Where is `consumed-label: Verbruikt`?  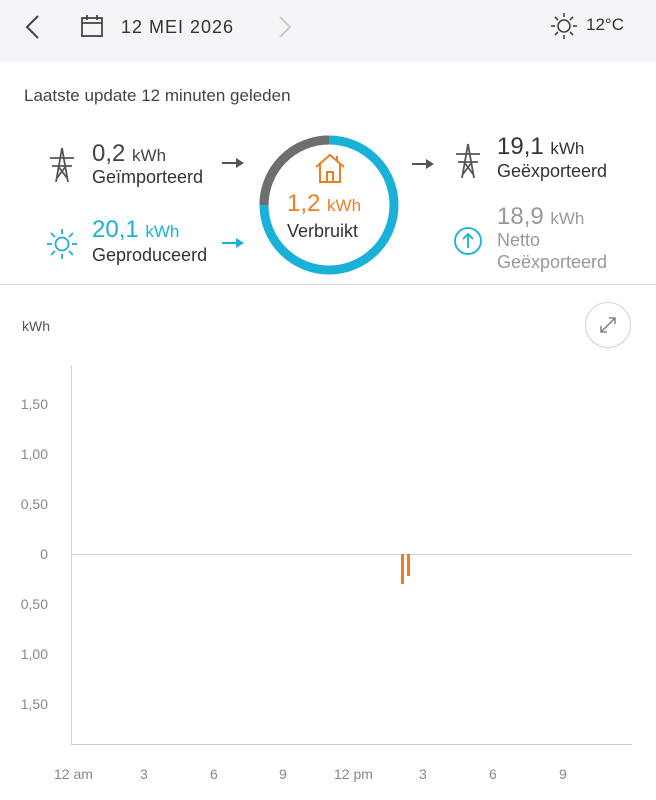
consumed-label: Verbruikt is located at coordinates (323, 231).